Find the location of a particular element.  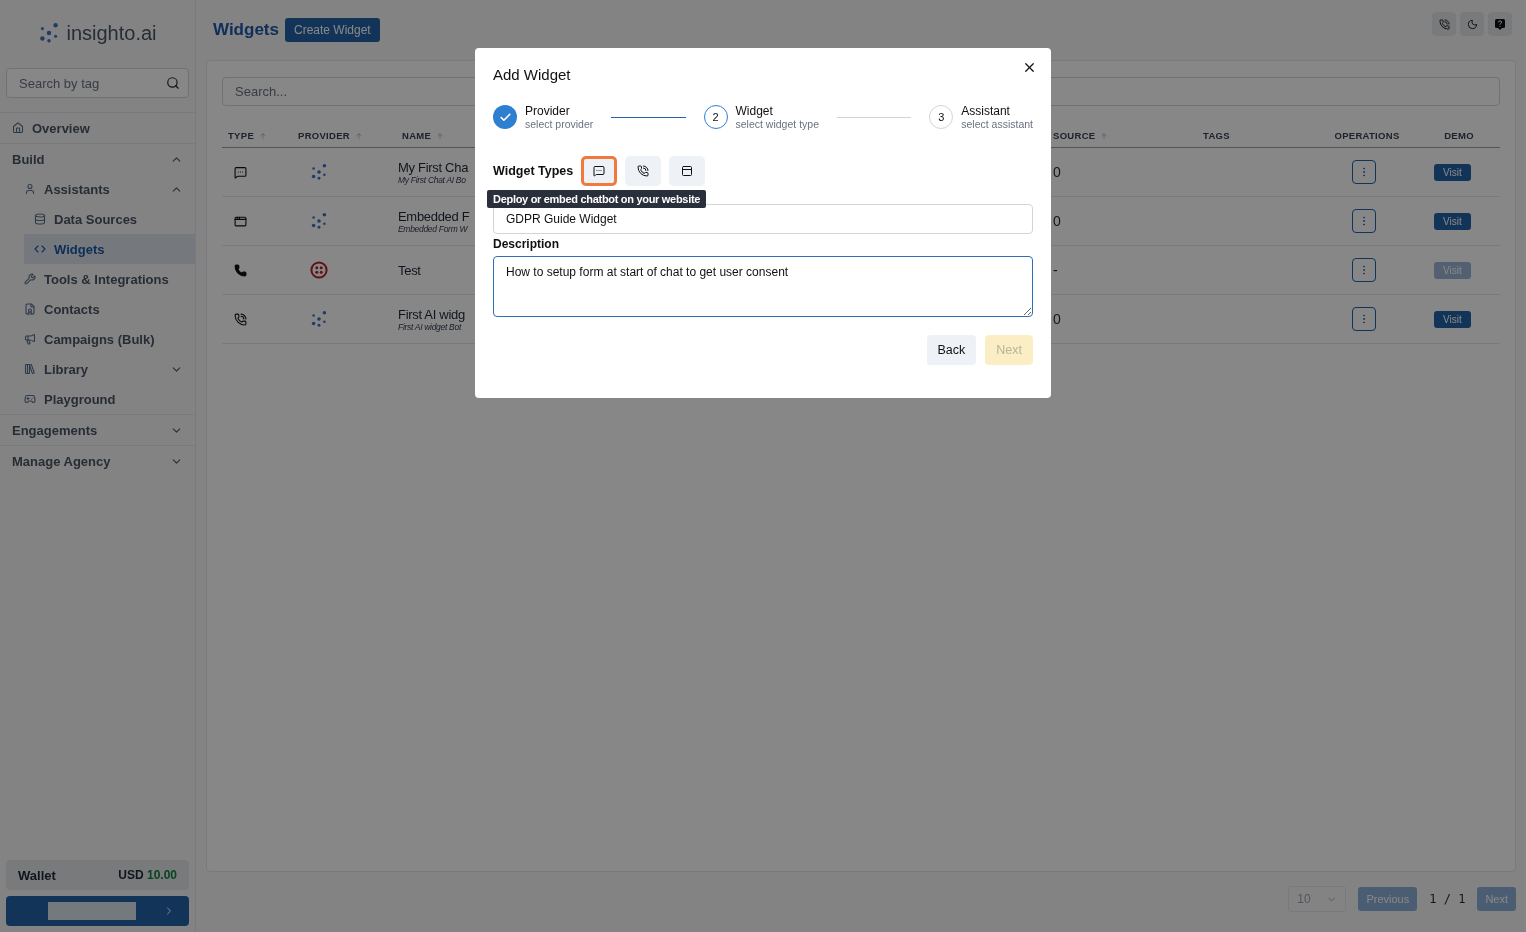

sidebar-section: Engagements is located at coordinates (97, 429).